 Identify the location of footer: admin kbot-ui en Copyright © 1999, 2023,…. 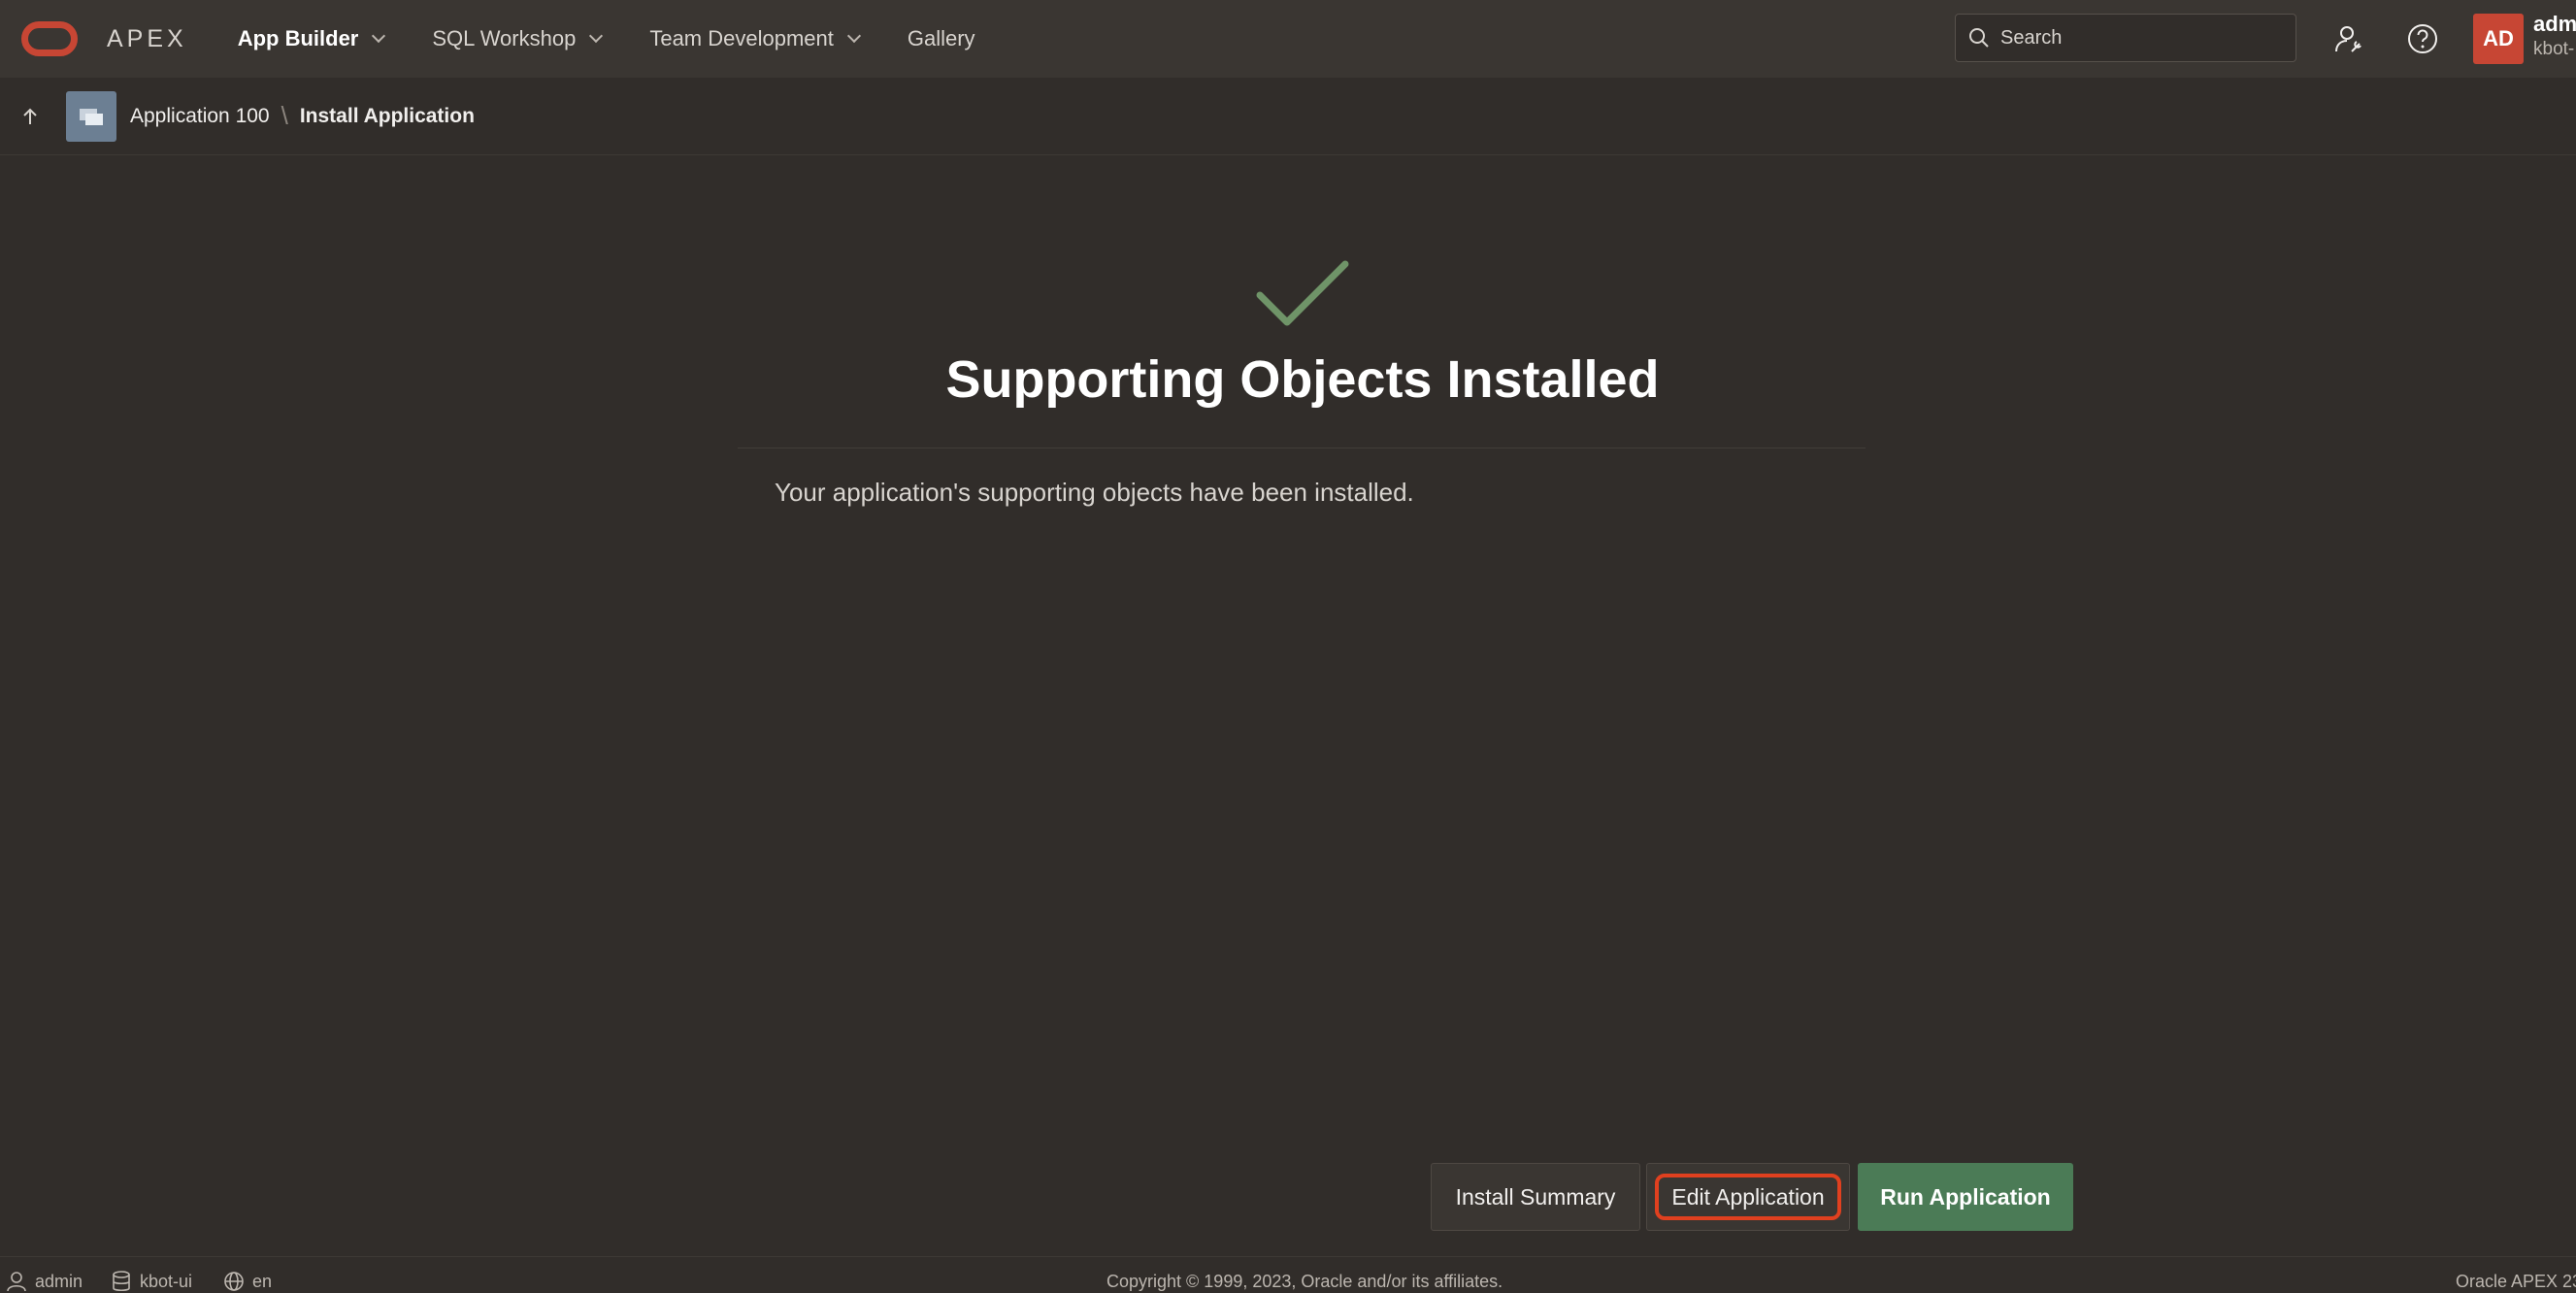
(1288, 1274).